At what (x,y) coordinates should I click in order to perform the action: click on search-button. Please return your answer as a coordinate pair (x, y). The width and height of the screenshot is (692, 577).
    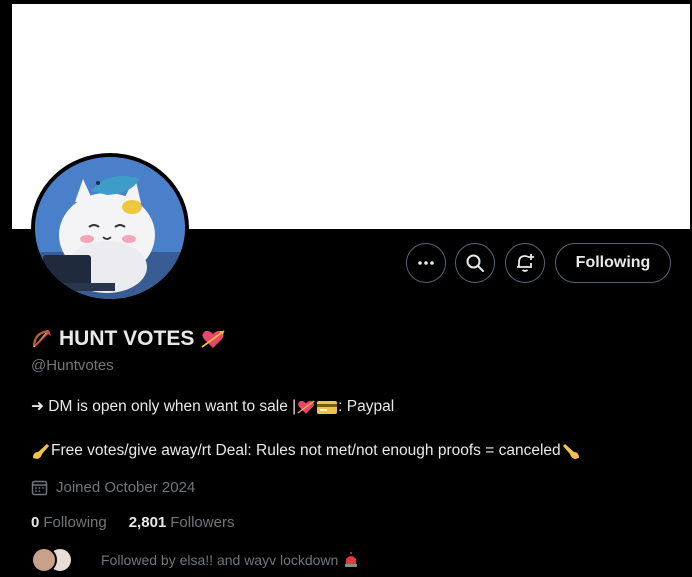
    Looking at the image, I should click on (475, 263).